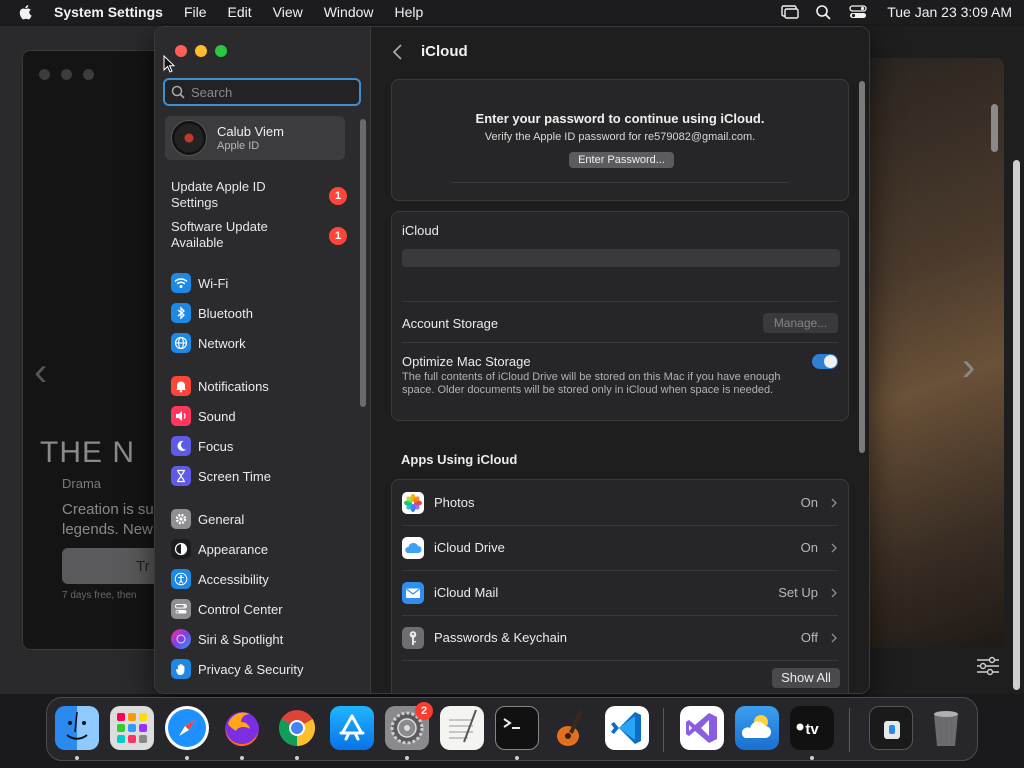 The image size is (1024, 768). I want to click on dock-separator, so click(663, 730).